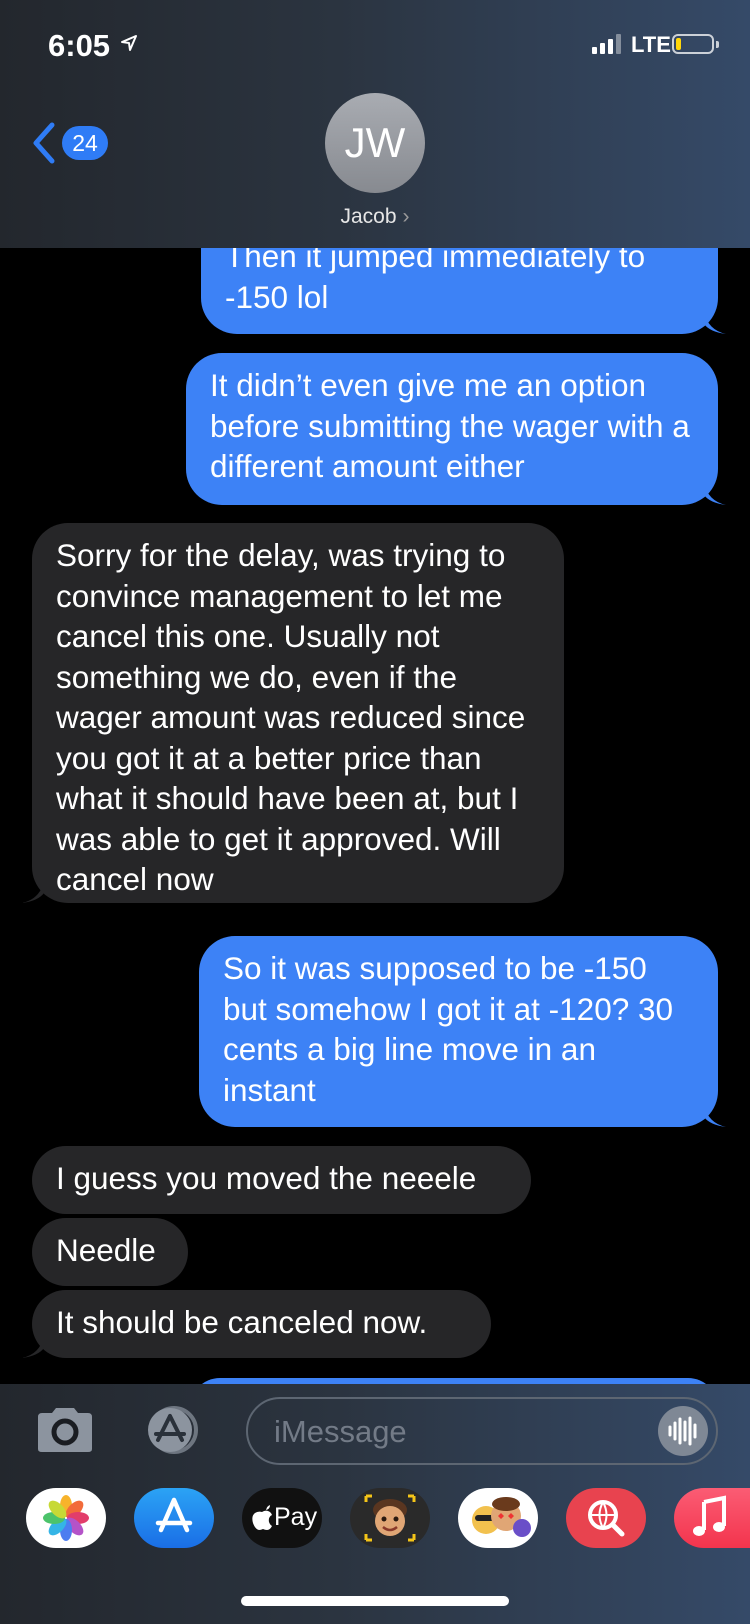 The width and height of the screenshot is (750, 1624). Describe the element at coordinates (607, 44) in the screenshot. I see `cellular-signal-icon` at that location.